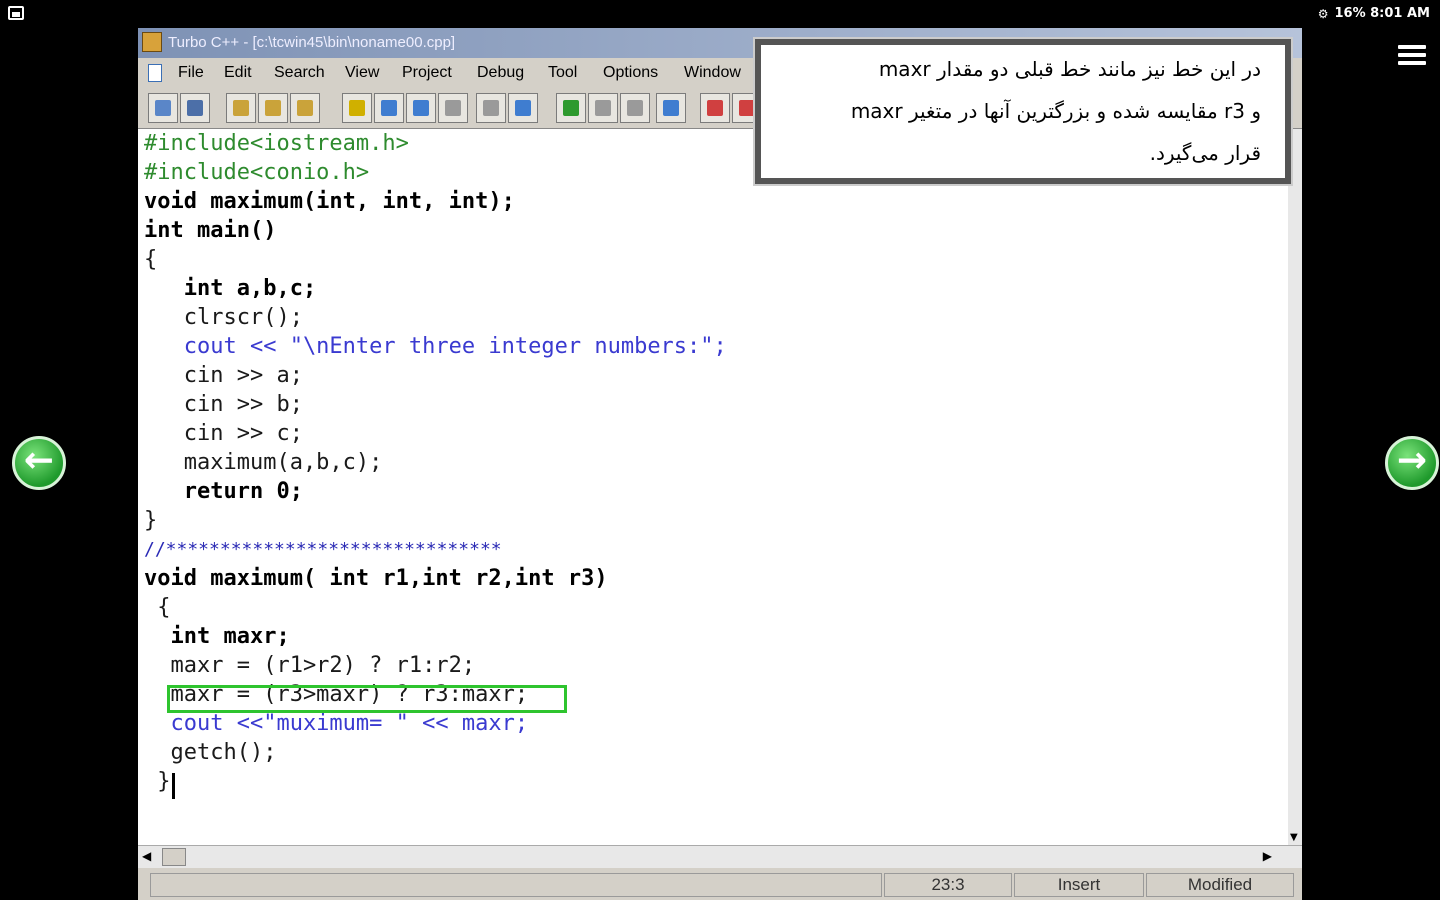  Describe the element at coordinates (362, 73) in the screenshot. I see `menu-view: View` at that location.